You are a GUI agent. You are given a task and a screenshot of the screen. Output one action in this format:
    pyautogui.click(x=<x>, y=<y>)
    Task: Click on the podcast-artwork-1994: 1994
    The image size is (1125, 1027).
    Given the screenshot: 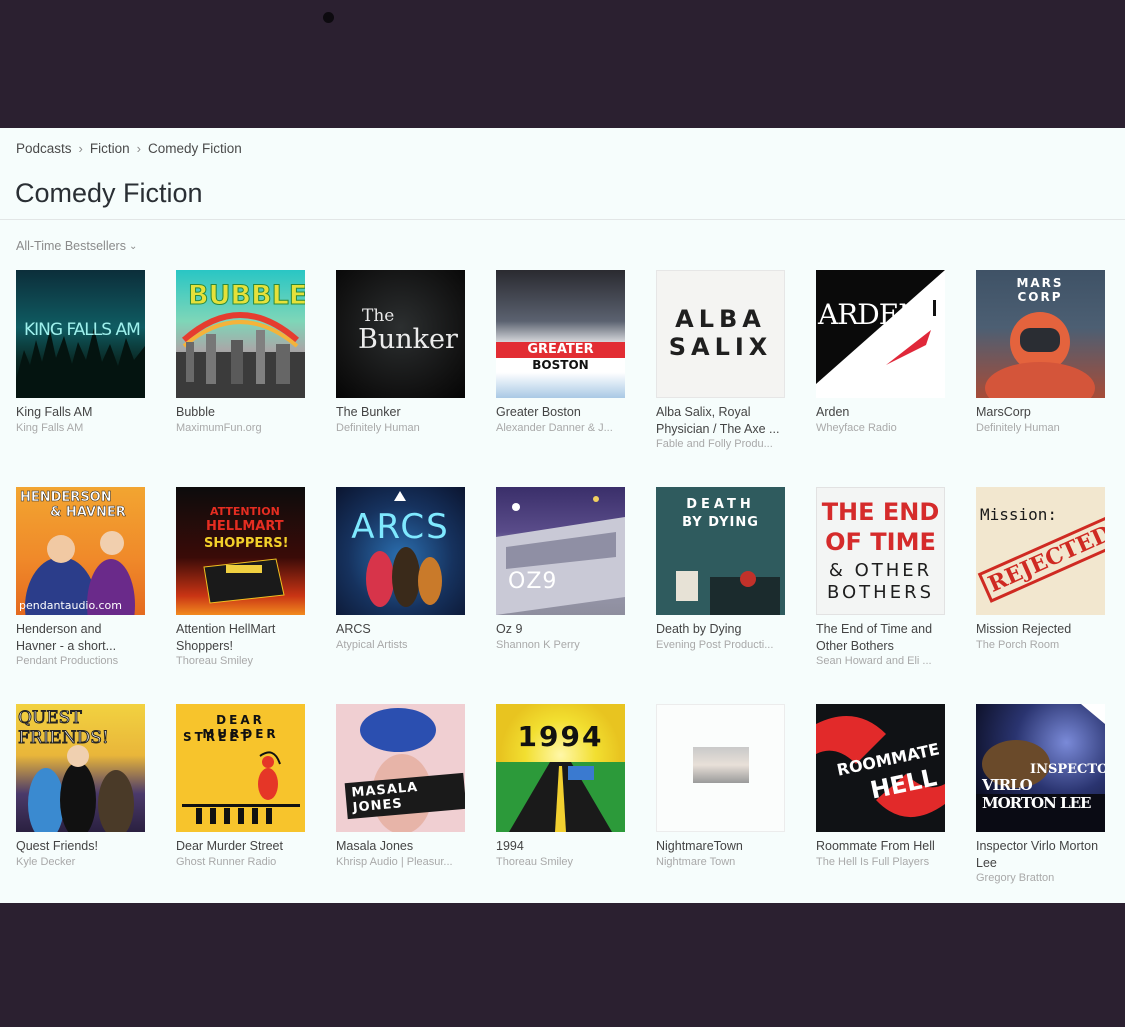 What is the action you would take?
    pyautogui.click(x=560, y=768)
    